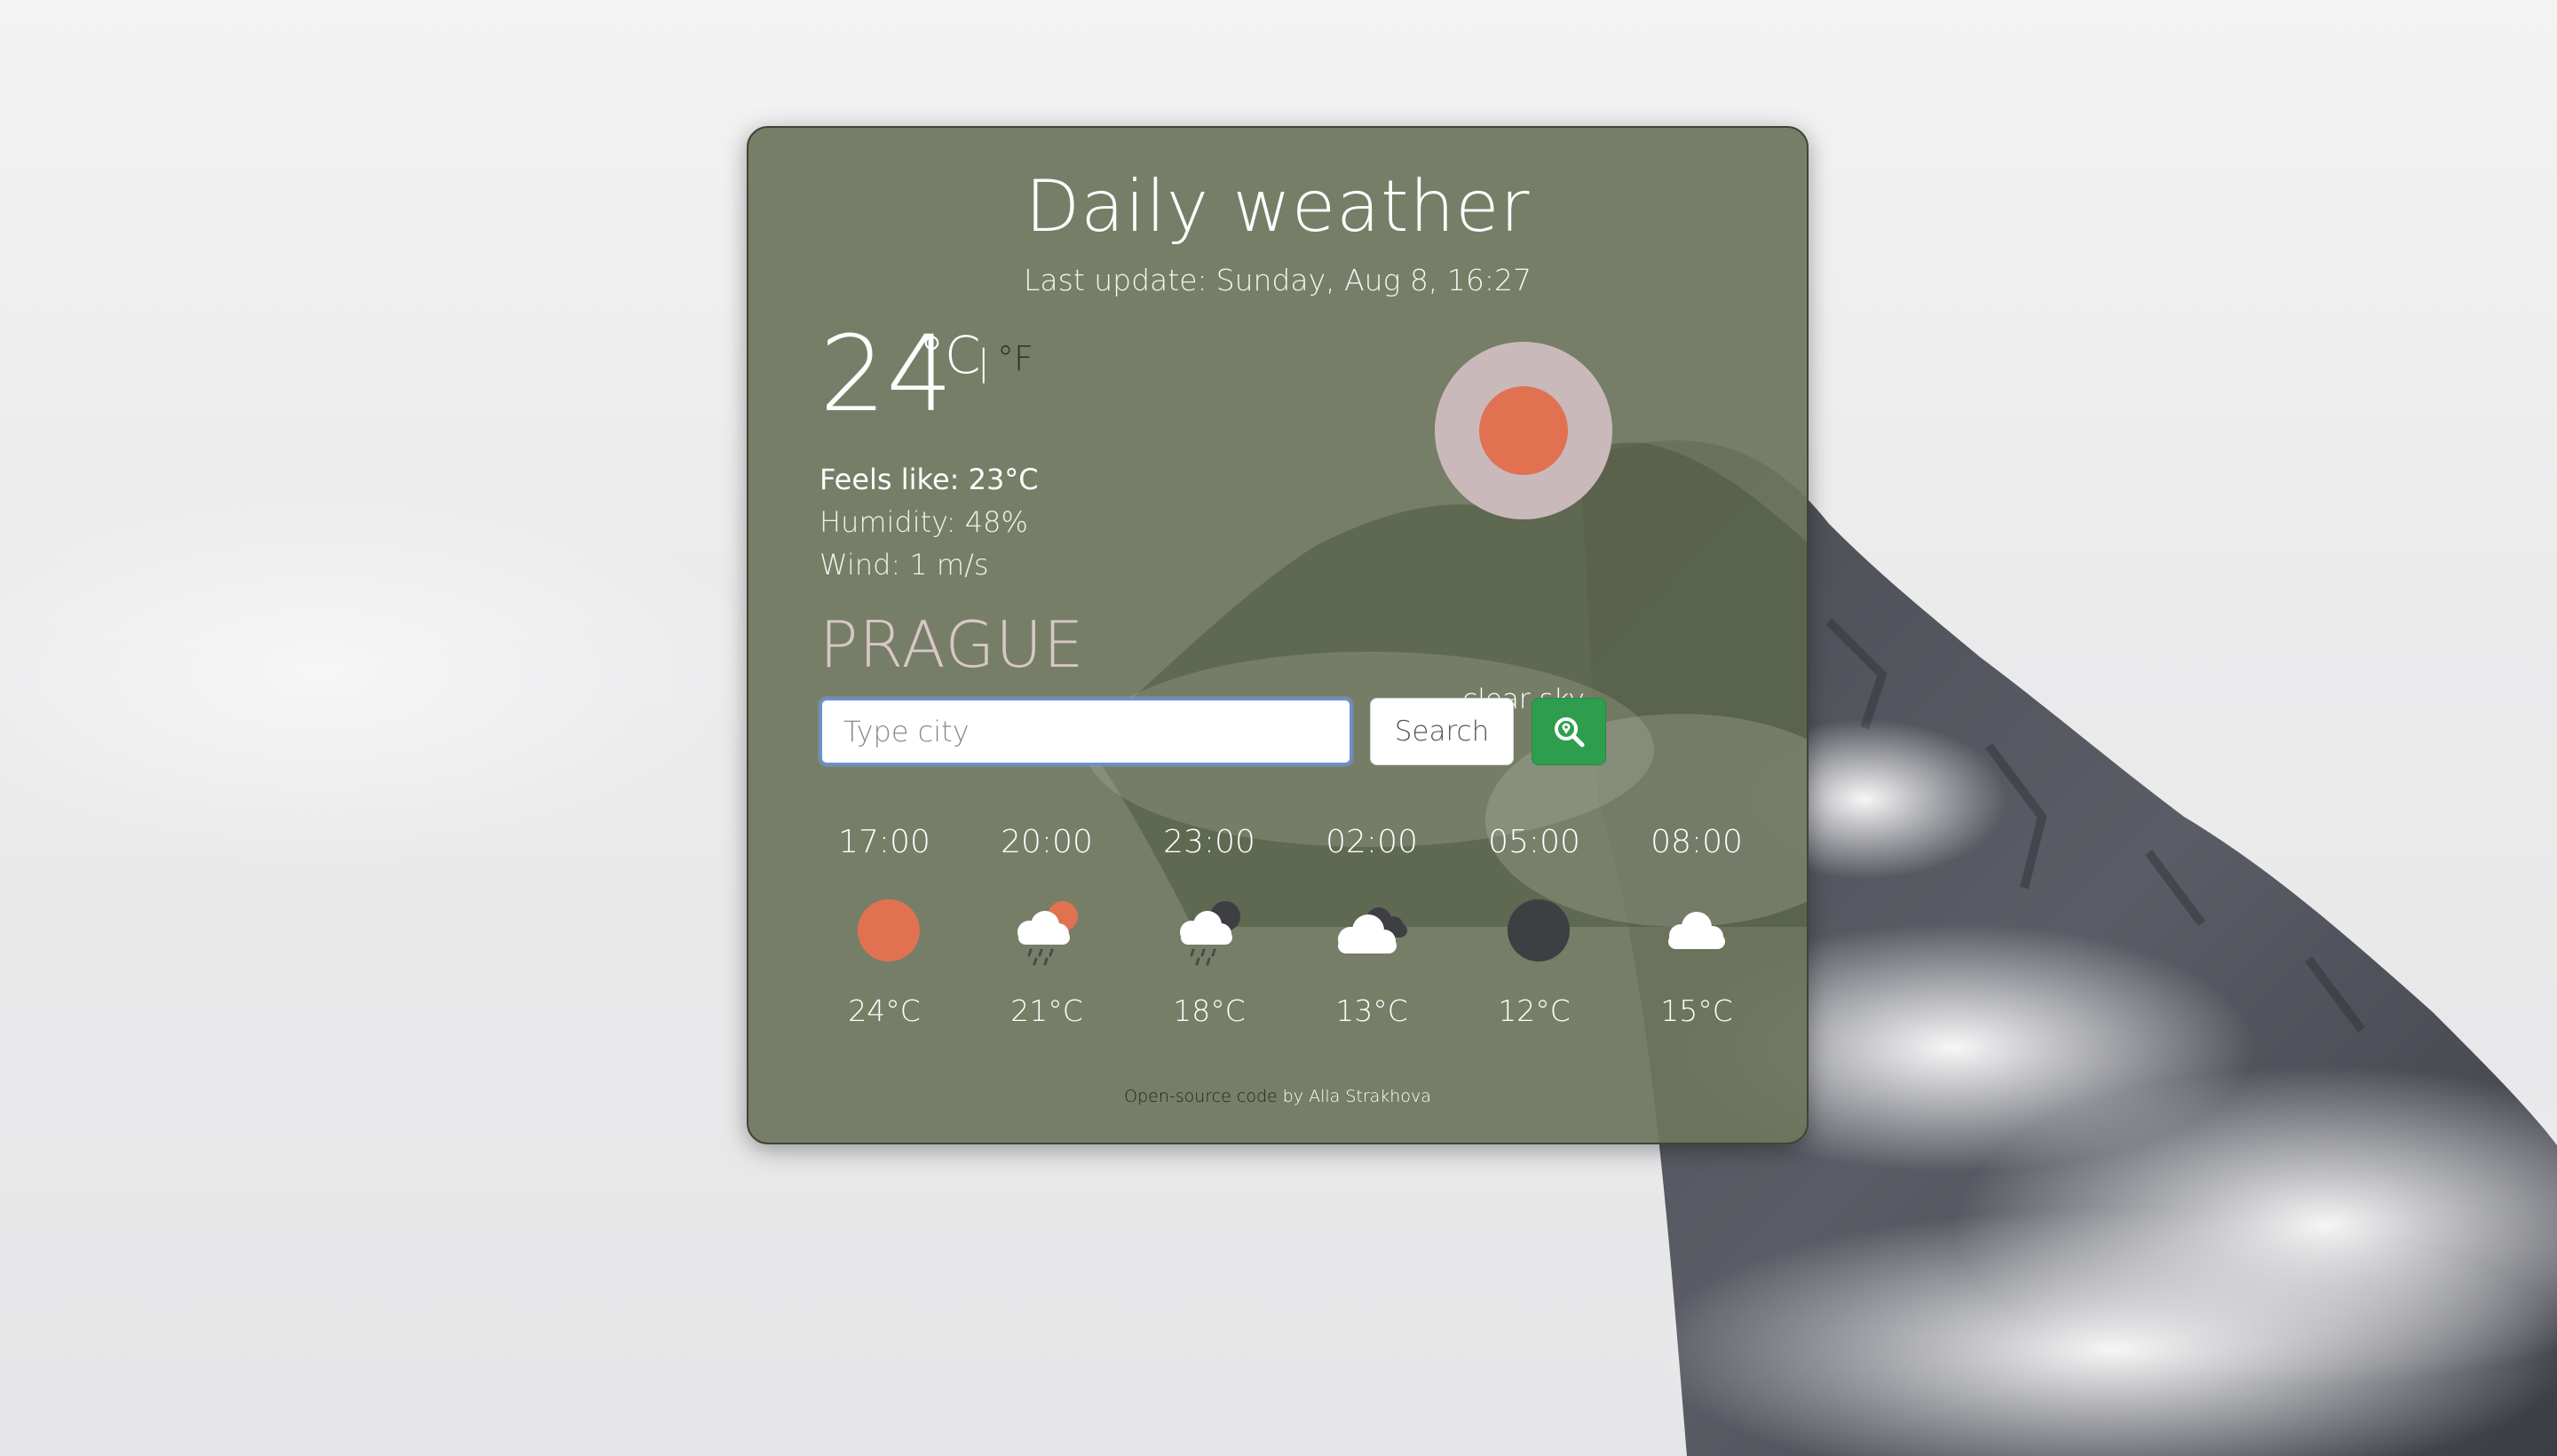  What do you see at coordinates (1085, 731) in the screenshot?
I see `city-search-input` at bounding box center [1085, 731].